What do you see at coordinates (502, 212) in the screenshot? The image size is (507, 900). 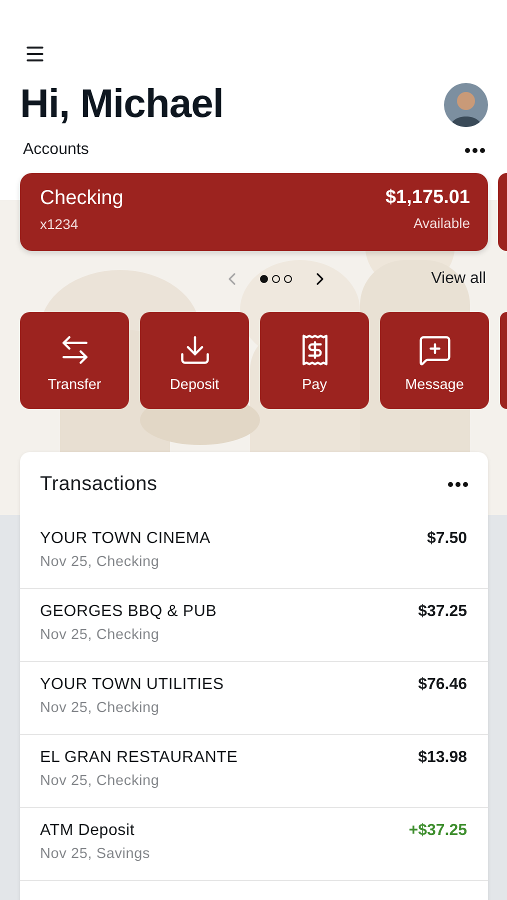 I see `account-card-edge` at bounding box center [502, 212].